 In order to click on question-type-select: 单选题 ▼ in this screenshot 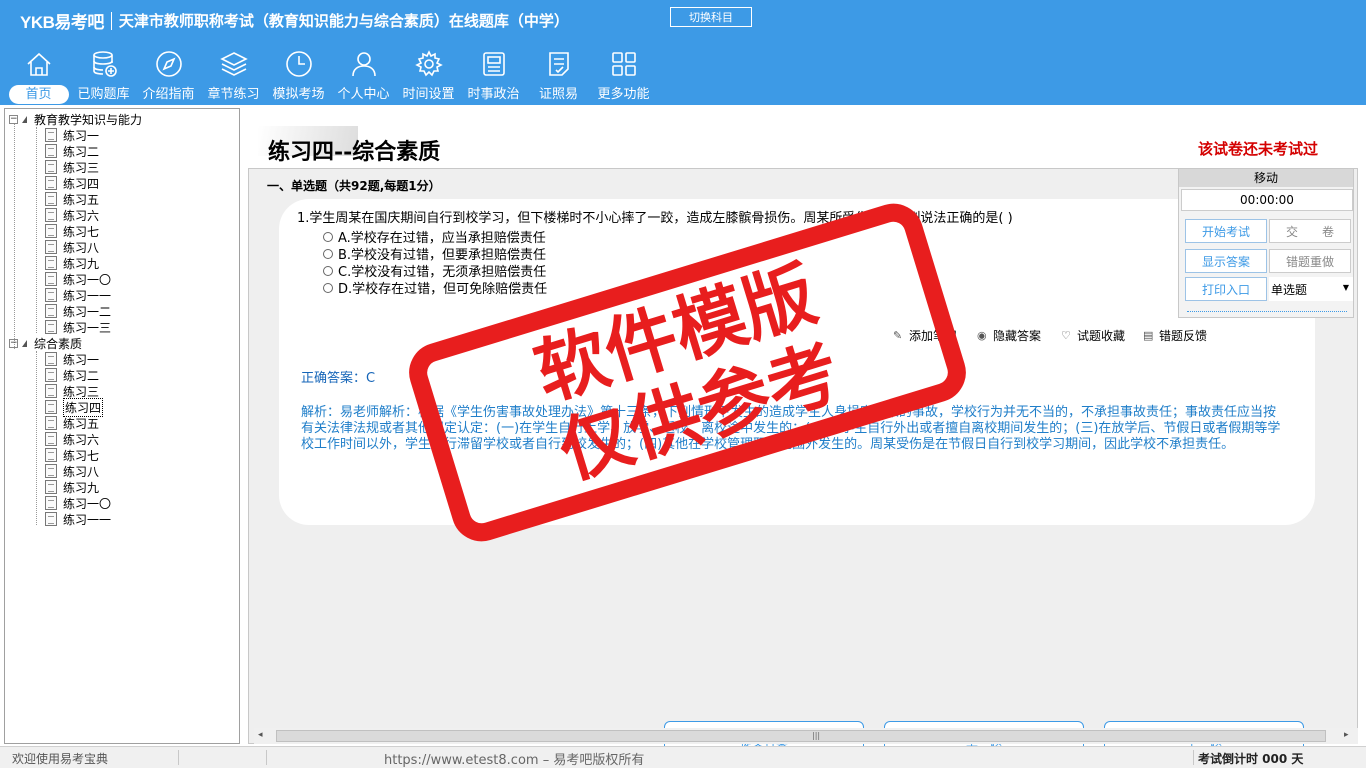, I will do `click(1311, 289)`.